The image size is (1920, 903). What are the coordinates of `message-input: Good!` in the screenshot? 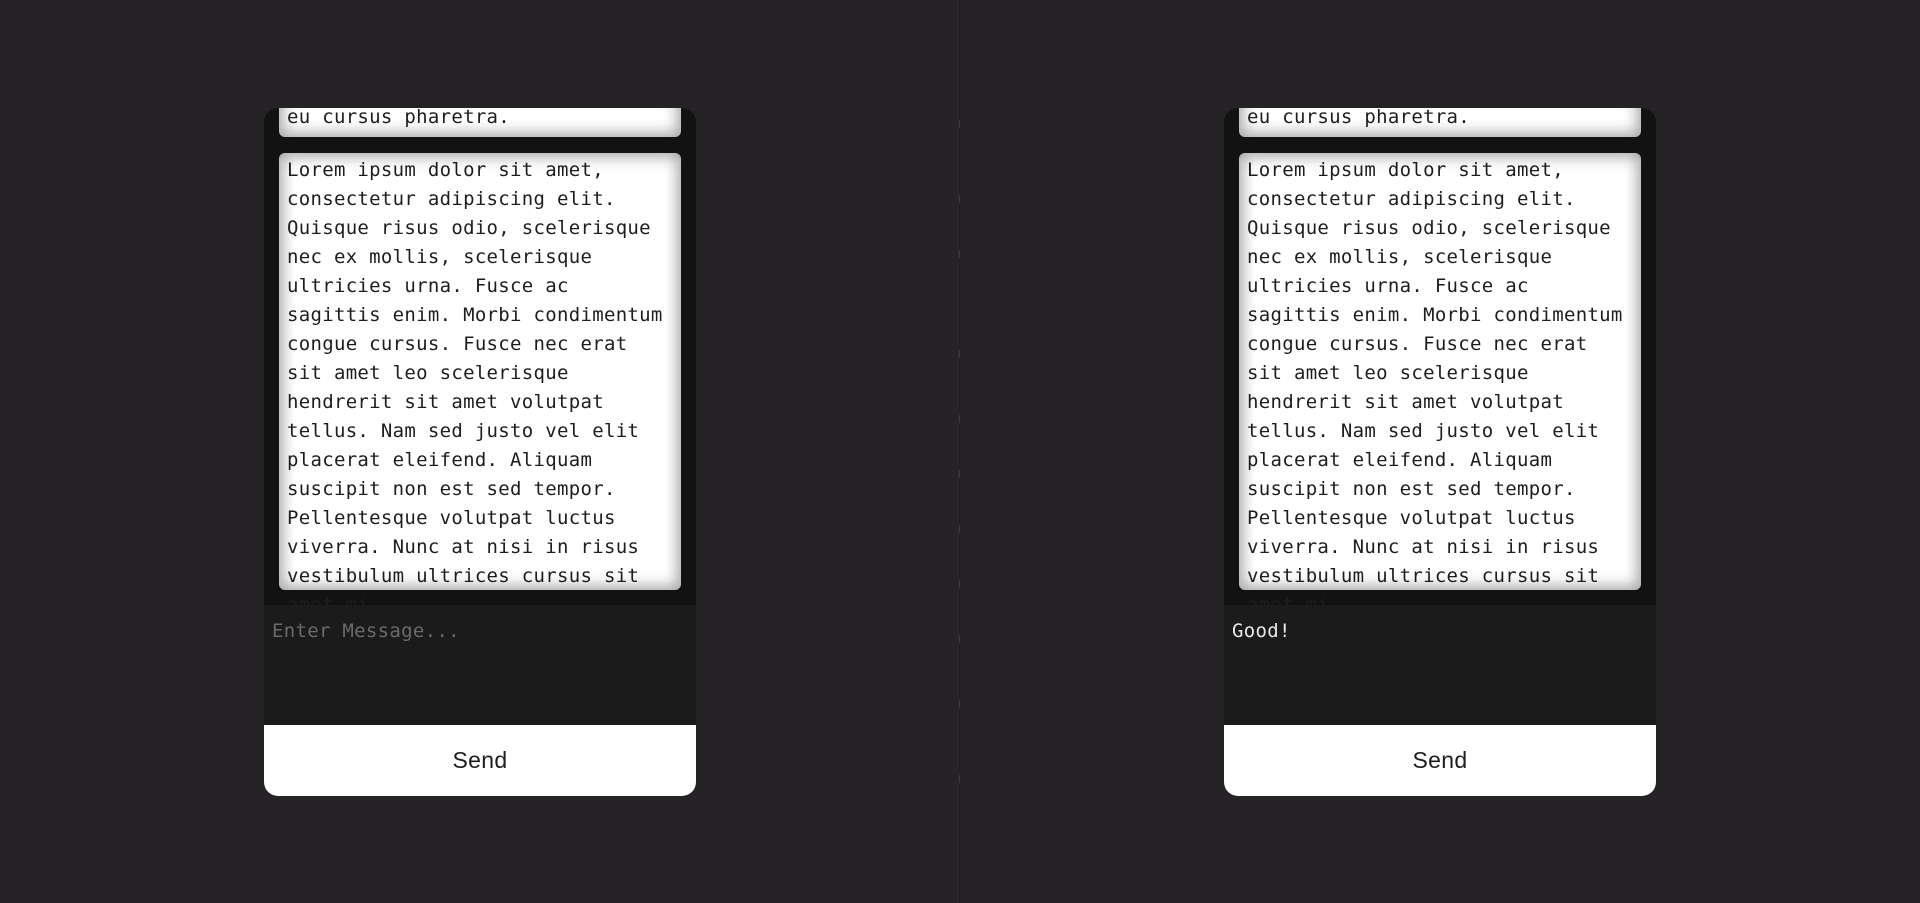 It's located at (1440, 665).